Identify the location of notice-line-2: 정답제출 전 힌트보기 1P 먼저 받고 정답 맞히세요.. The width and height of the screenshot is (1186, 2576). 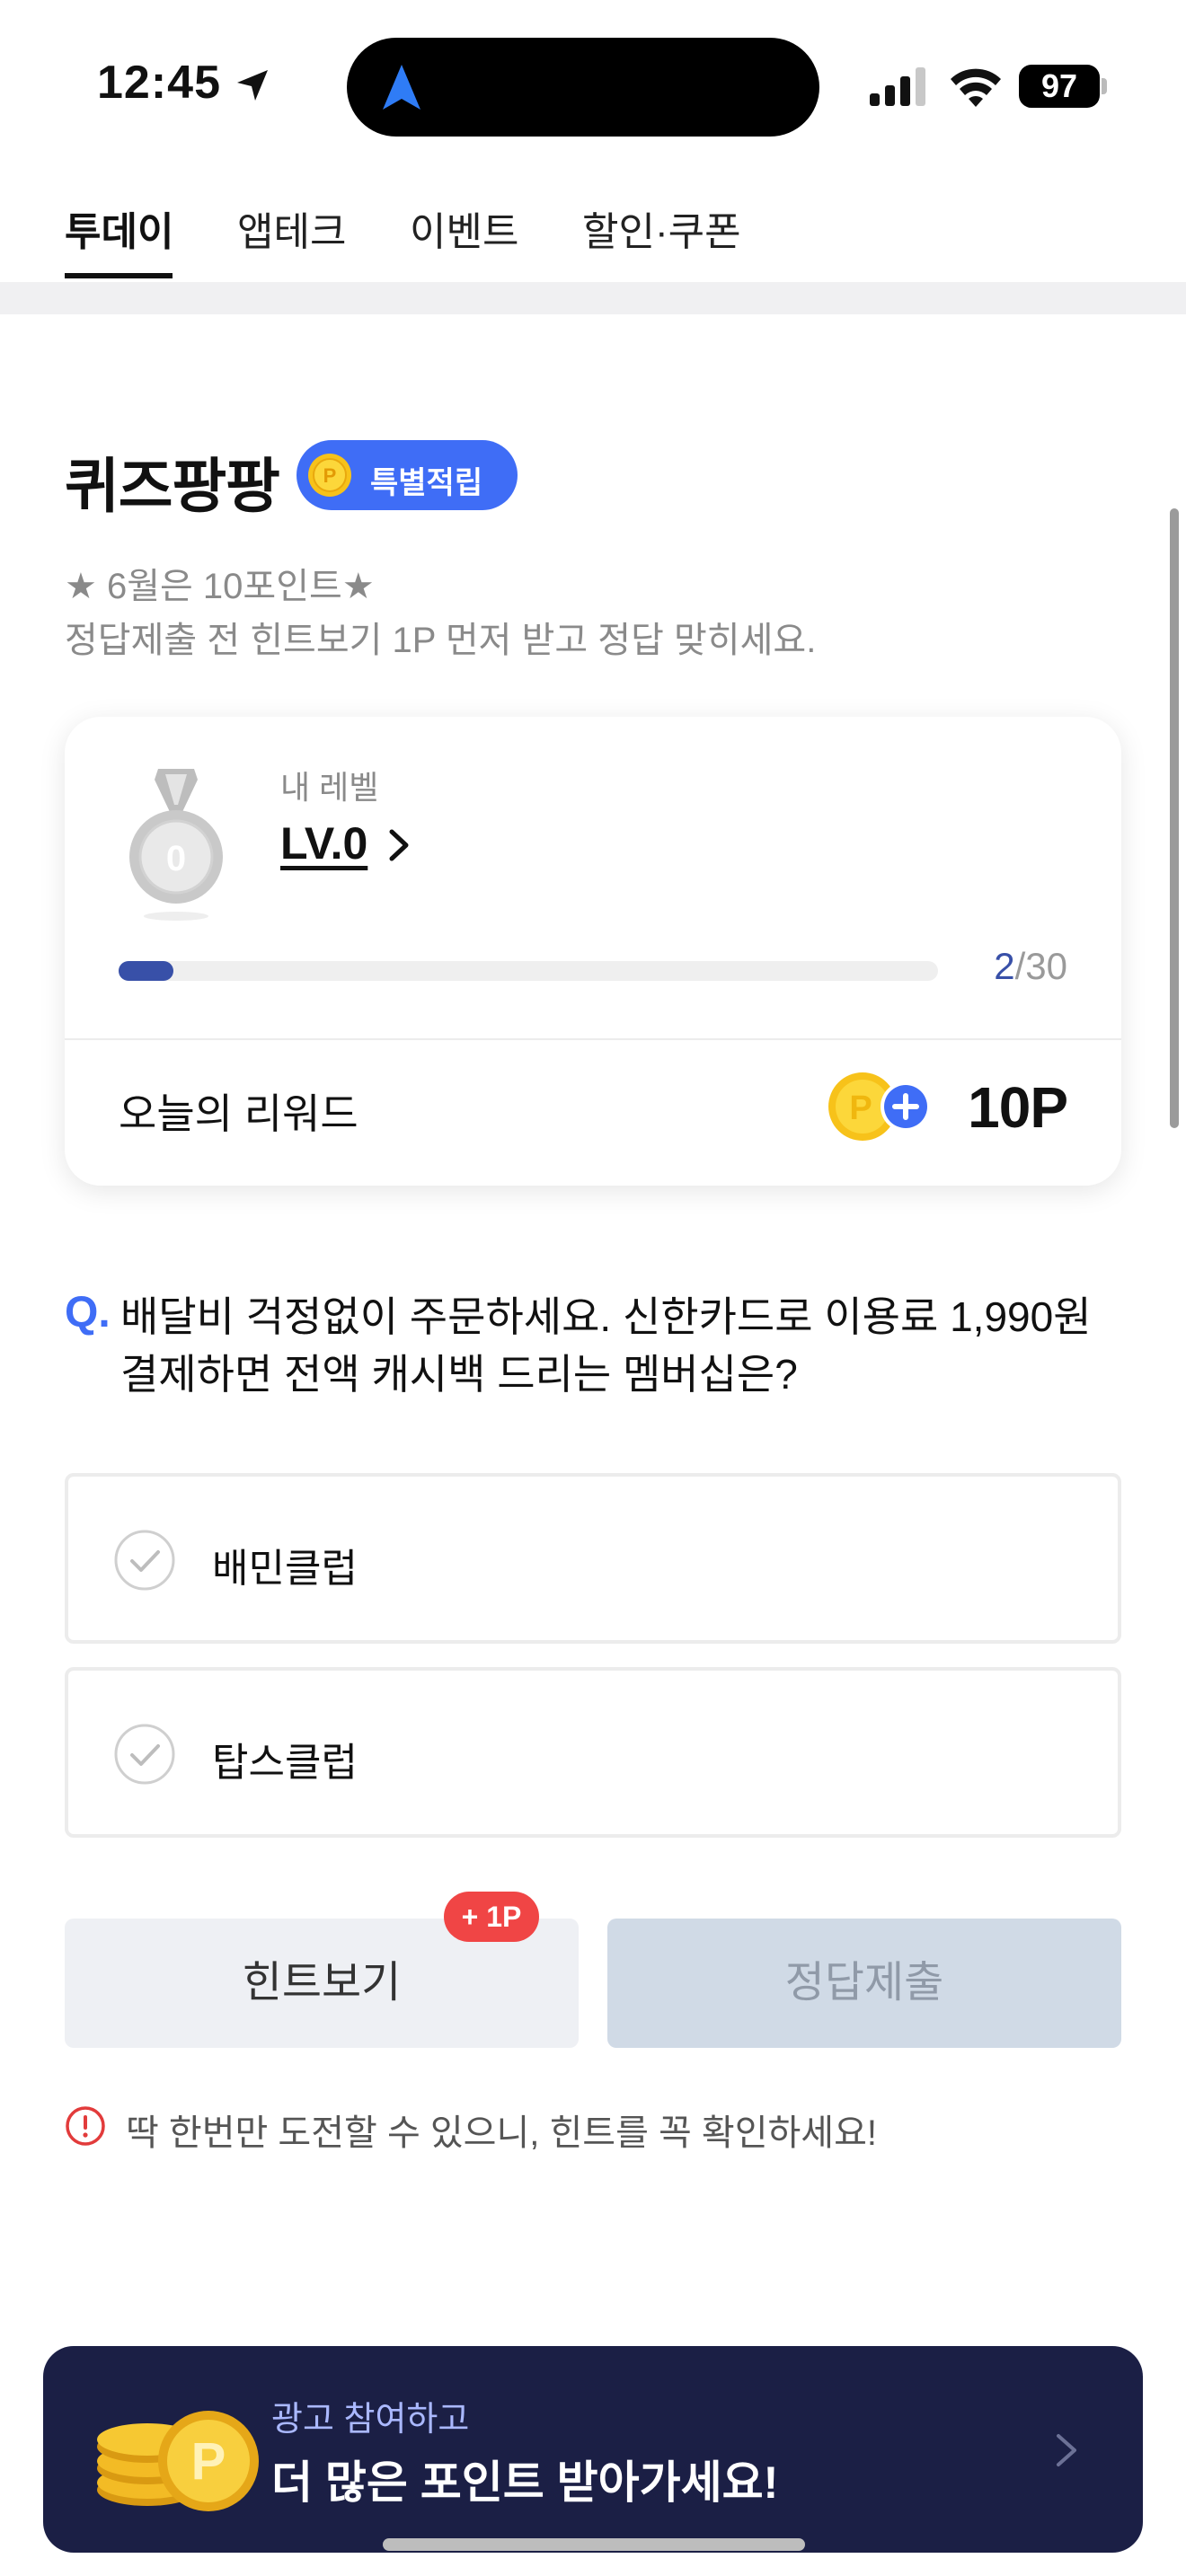
(441, 640).